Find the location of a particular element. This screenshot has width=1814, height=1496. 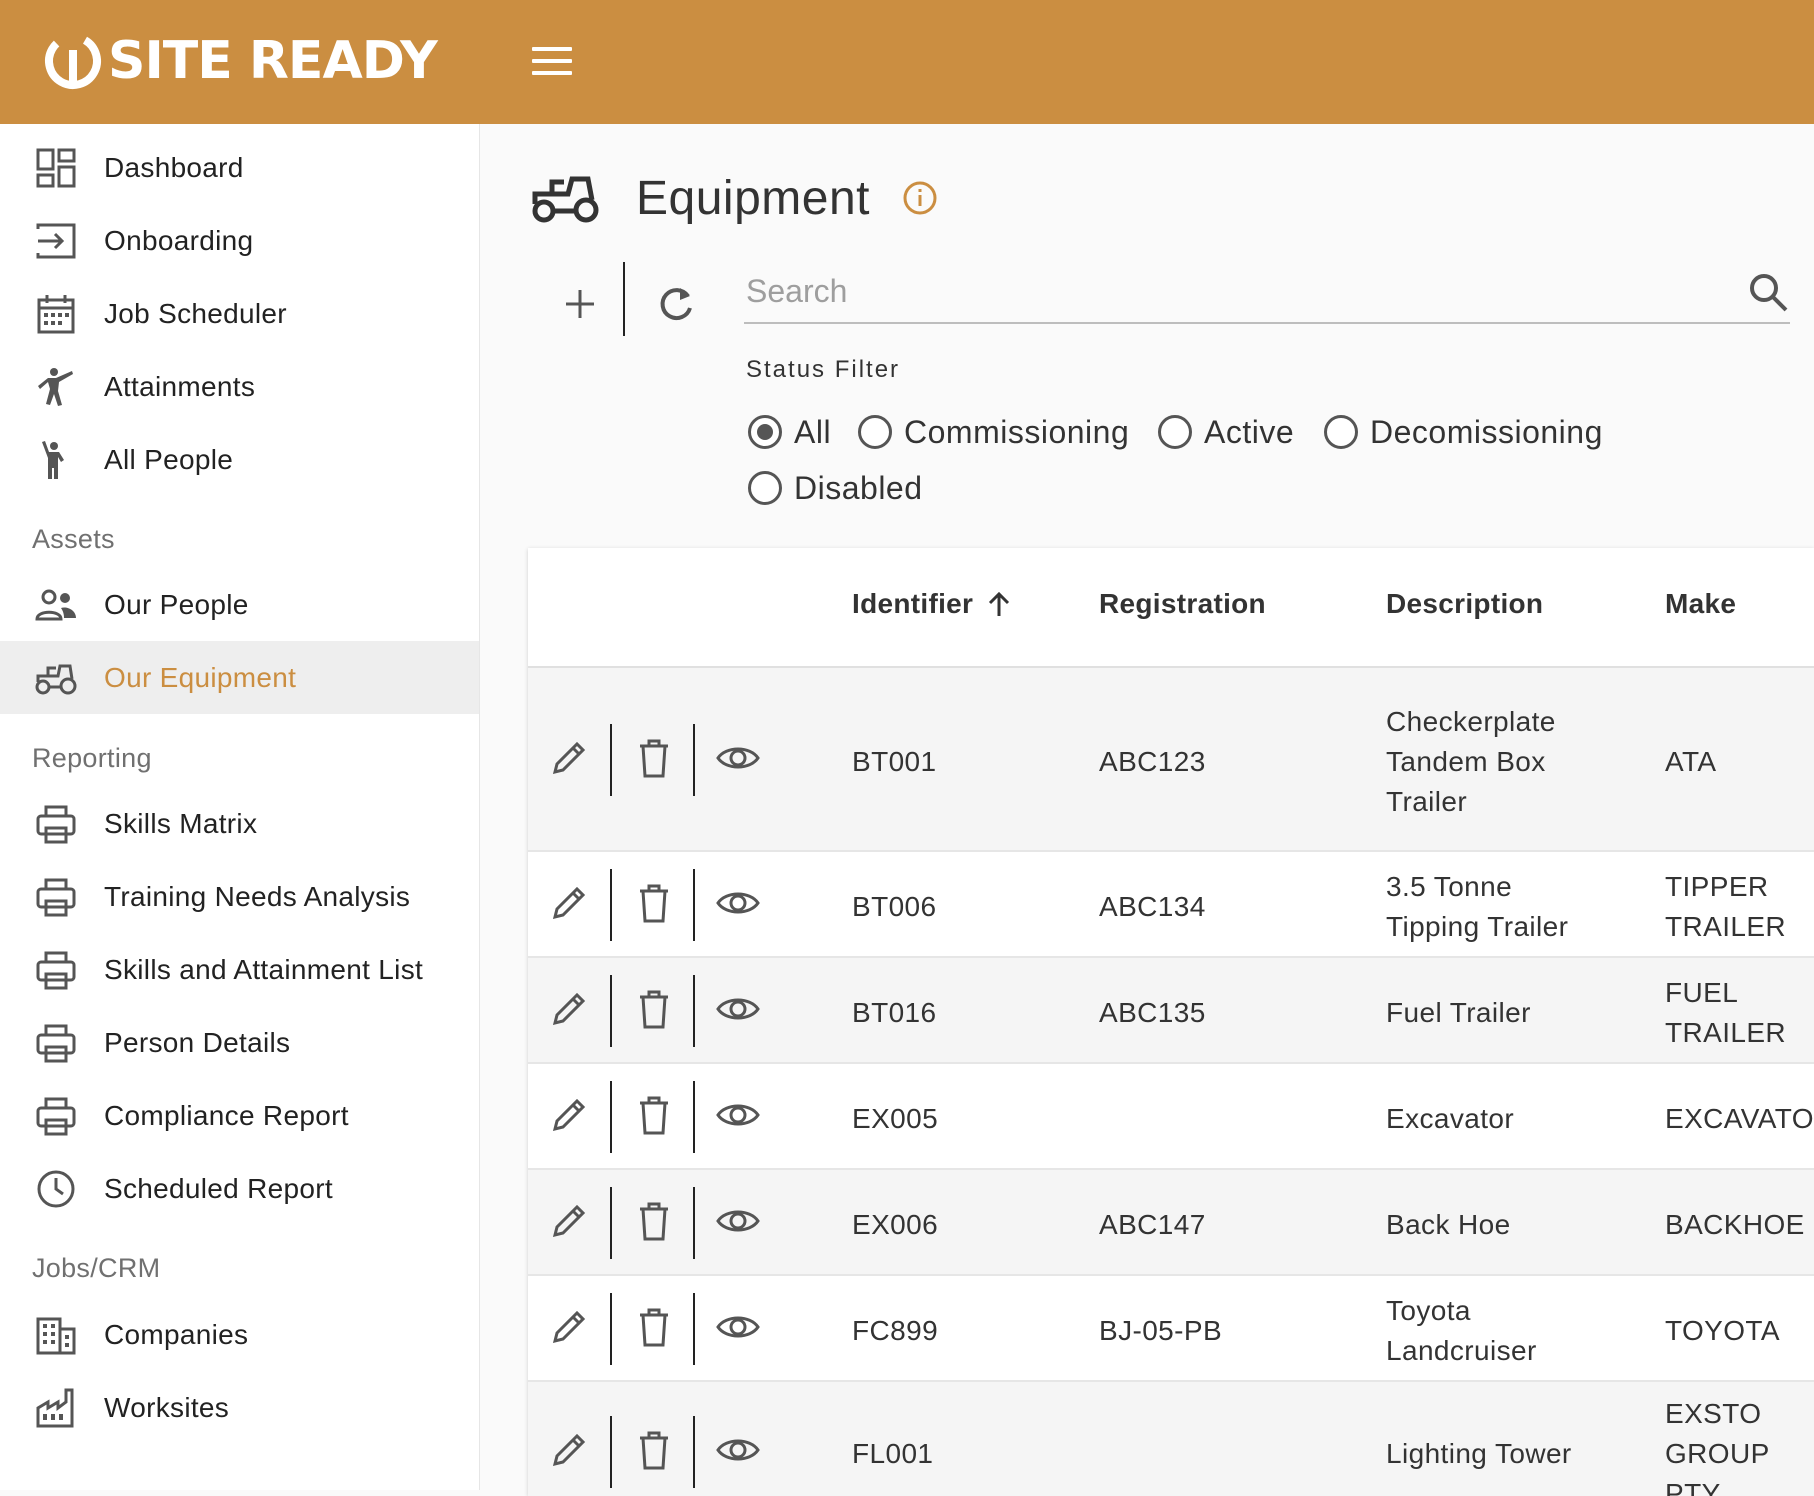

tractor-icon is located at coordinates (565, 199).